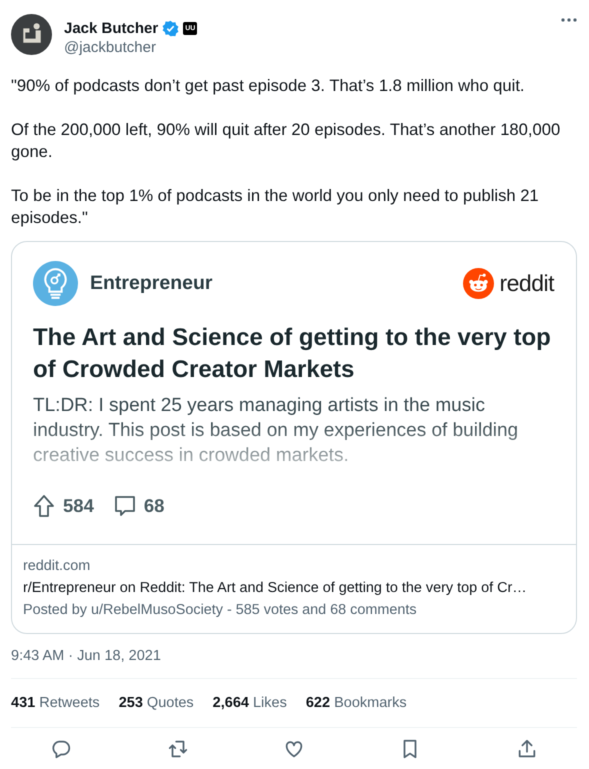 Image resolution: width=589 pixels, height=769 pixels. What do you see at coordinates (249, 703) in the screenshot?
I see `engagement-stat: 2,664 Likes` at bounding box center [249, 703].